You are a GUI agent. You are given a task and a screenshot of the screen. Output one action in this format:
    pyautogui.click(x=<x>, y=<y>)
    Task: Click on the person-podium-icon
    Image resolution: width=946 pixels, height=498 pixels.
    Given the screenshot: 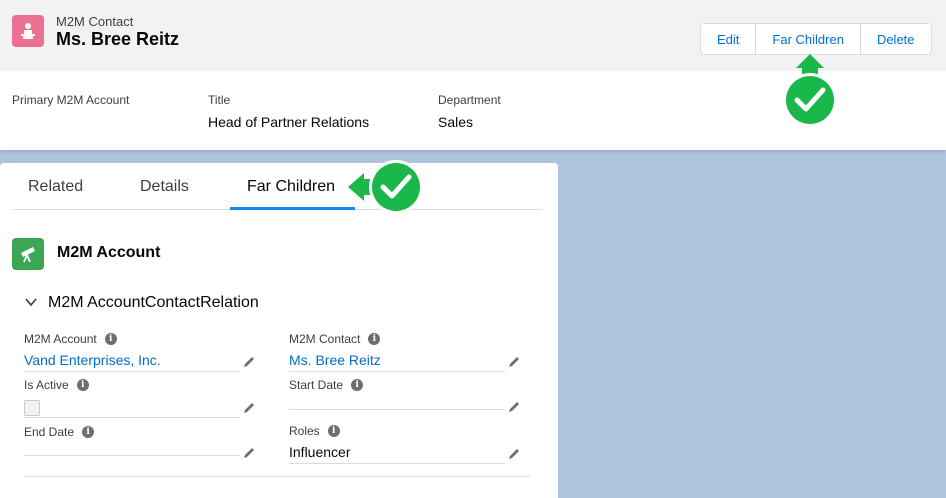 What is the action you would take?
    pyautogui.click(x=28, y=31)
    